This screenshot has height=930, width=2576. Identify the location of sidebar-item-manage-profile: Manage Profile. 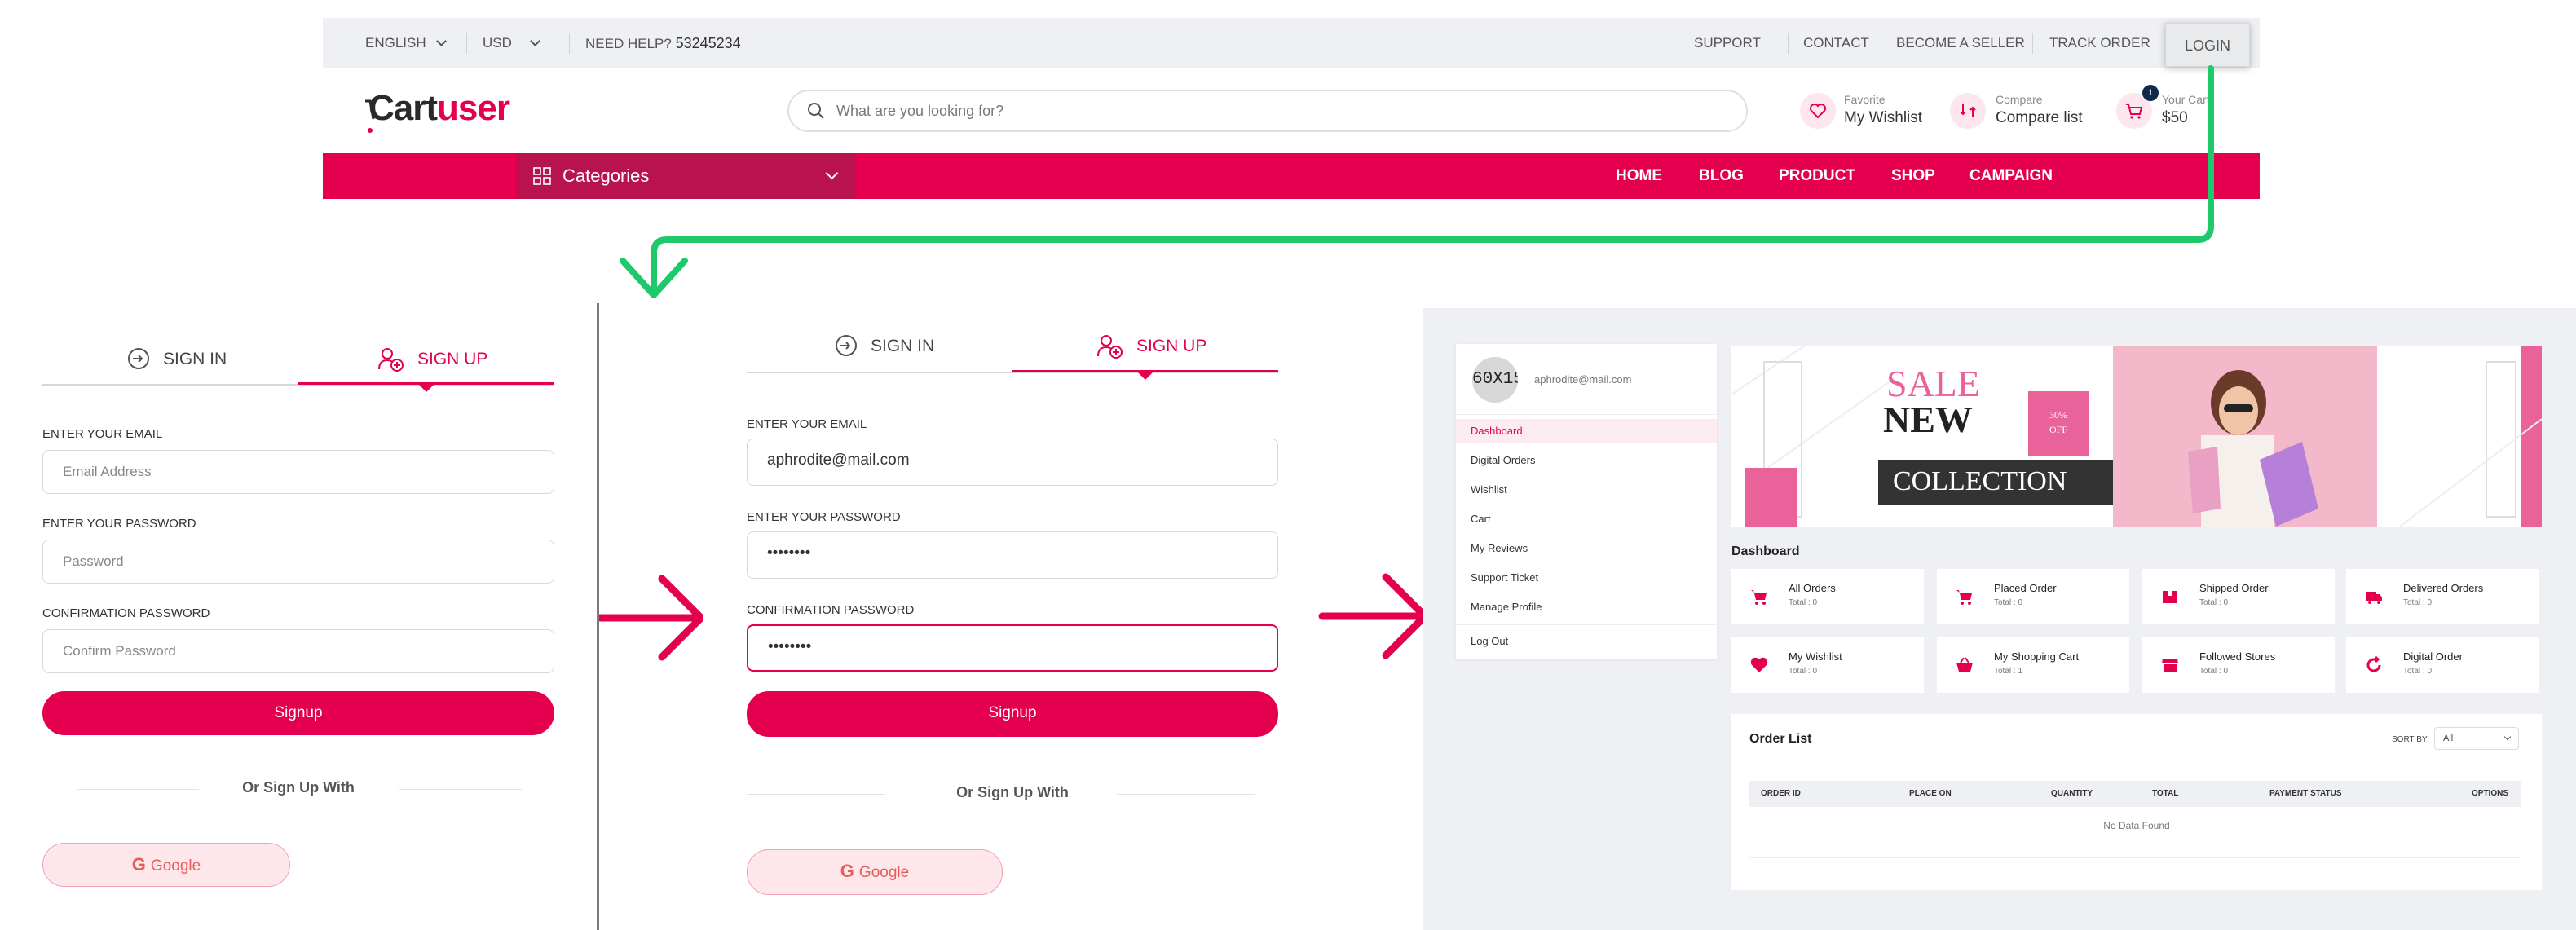
(1586, 607).